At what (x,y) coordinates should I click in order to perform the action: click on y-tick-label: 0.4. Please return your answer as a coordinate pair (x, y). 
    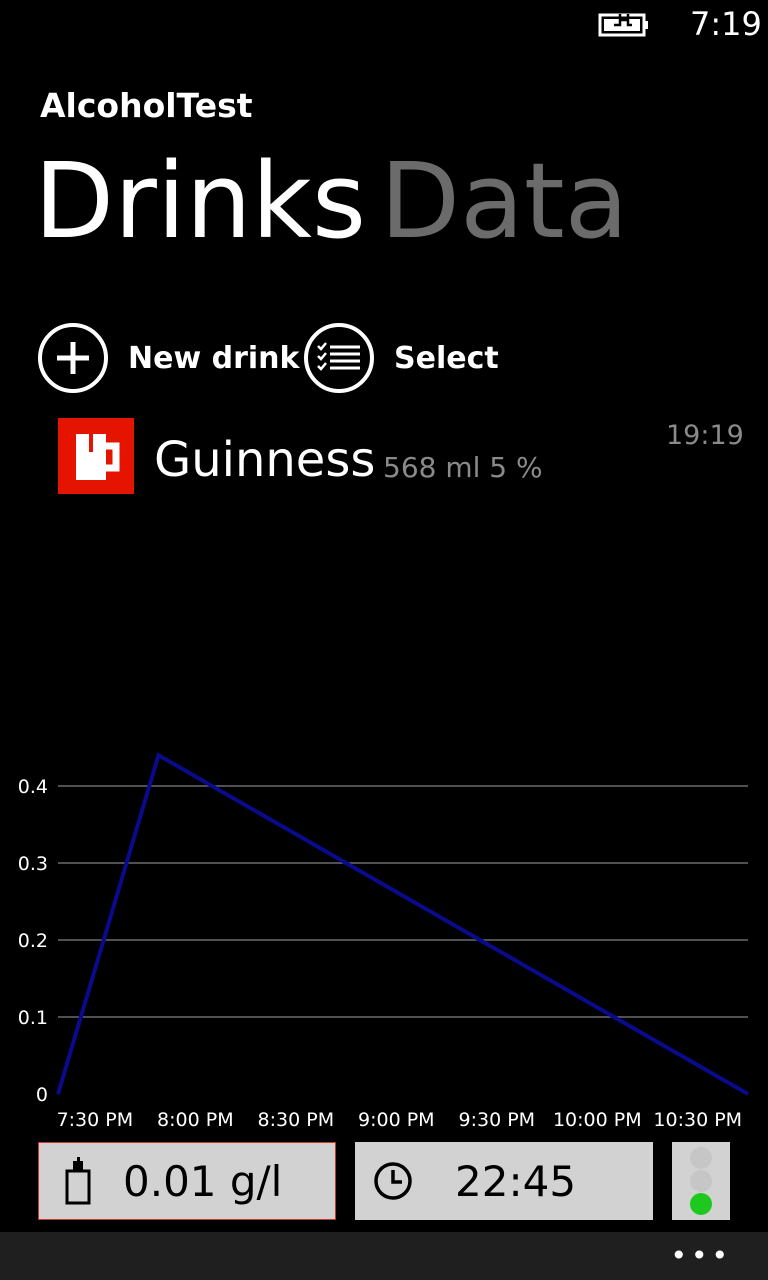
    Looking at the image, I should click on (33, 787).